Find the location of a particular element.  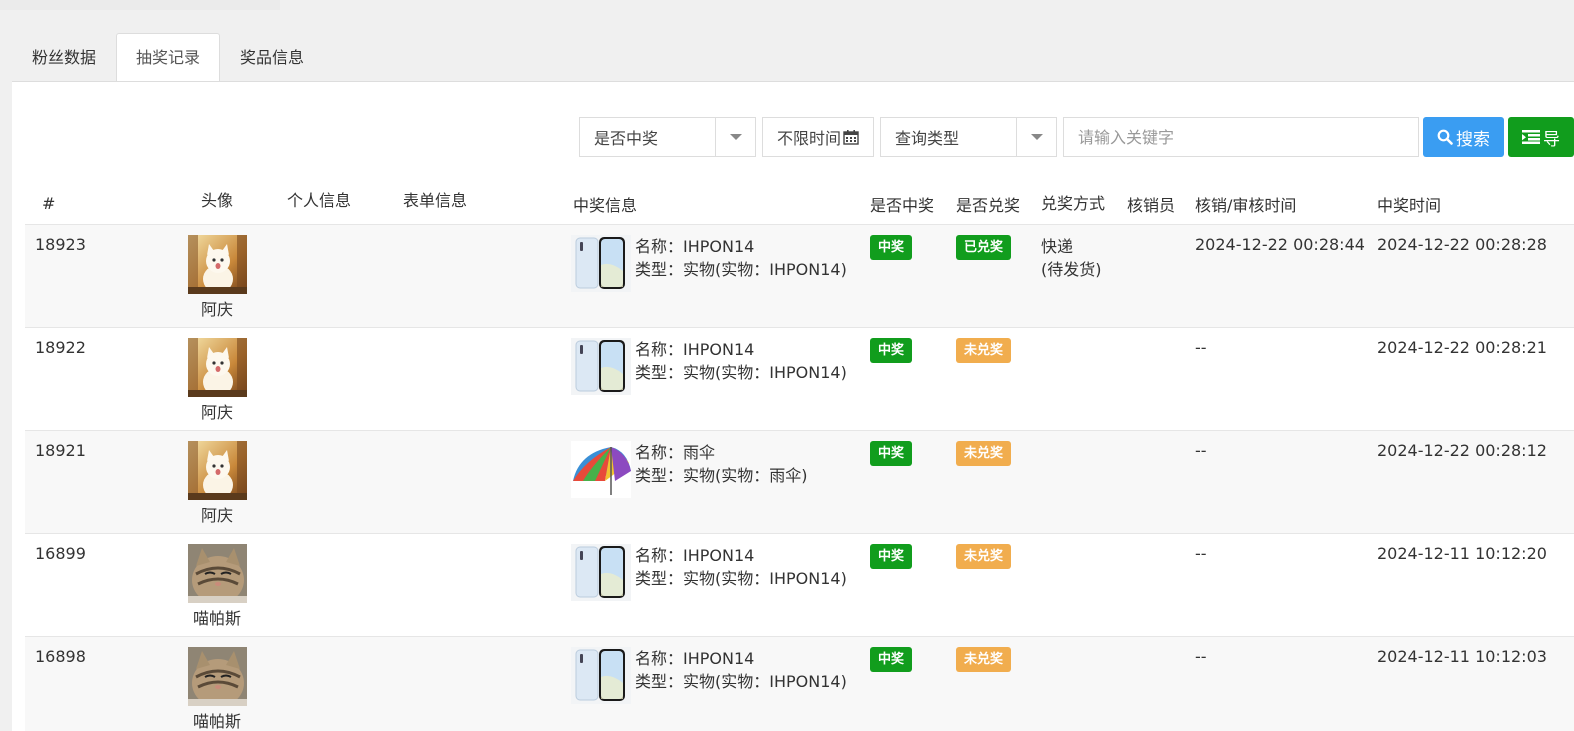

win-time: 2024-12-22 00:28:28 is located at coordinates (1475, 275).